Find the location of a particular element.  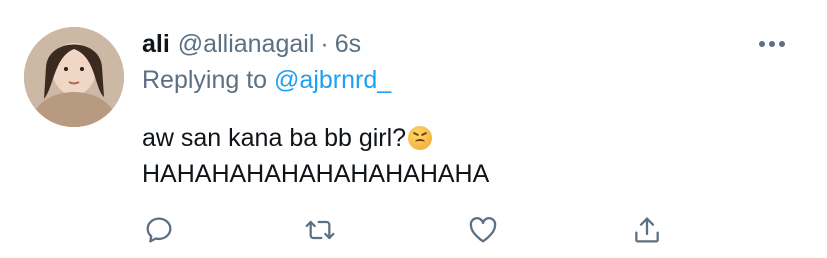

replying-to: Replying to @ajbrnrd_ is located at coordinates (266, 80).